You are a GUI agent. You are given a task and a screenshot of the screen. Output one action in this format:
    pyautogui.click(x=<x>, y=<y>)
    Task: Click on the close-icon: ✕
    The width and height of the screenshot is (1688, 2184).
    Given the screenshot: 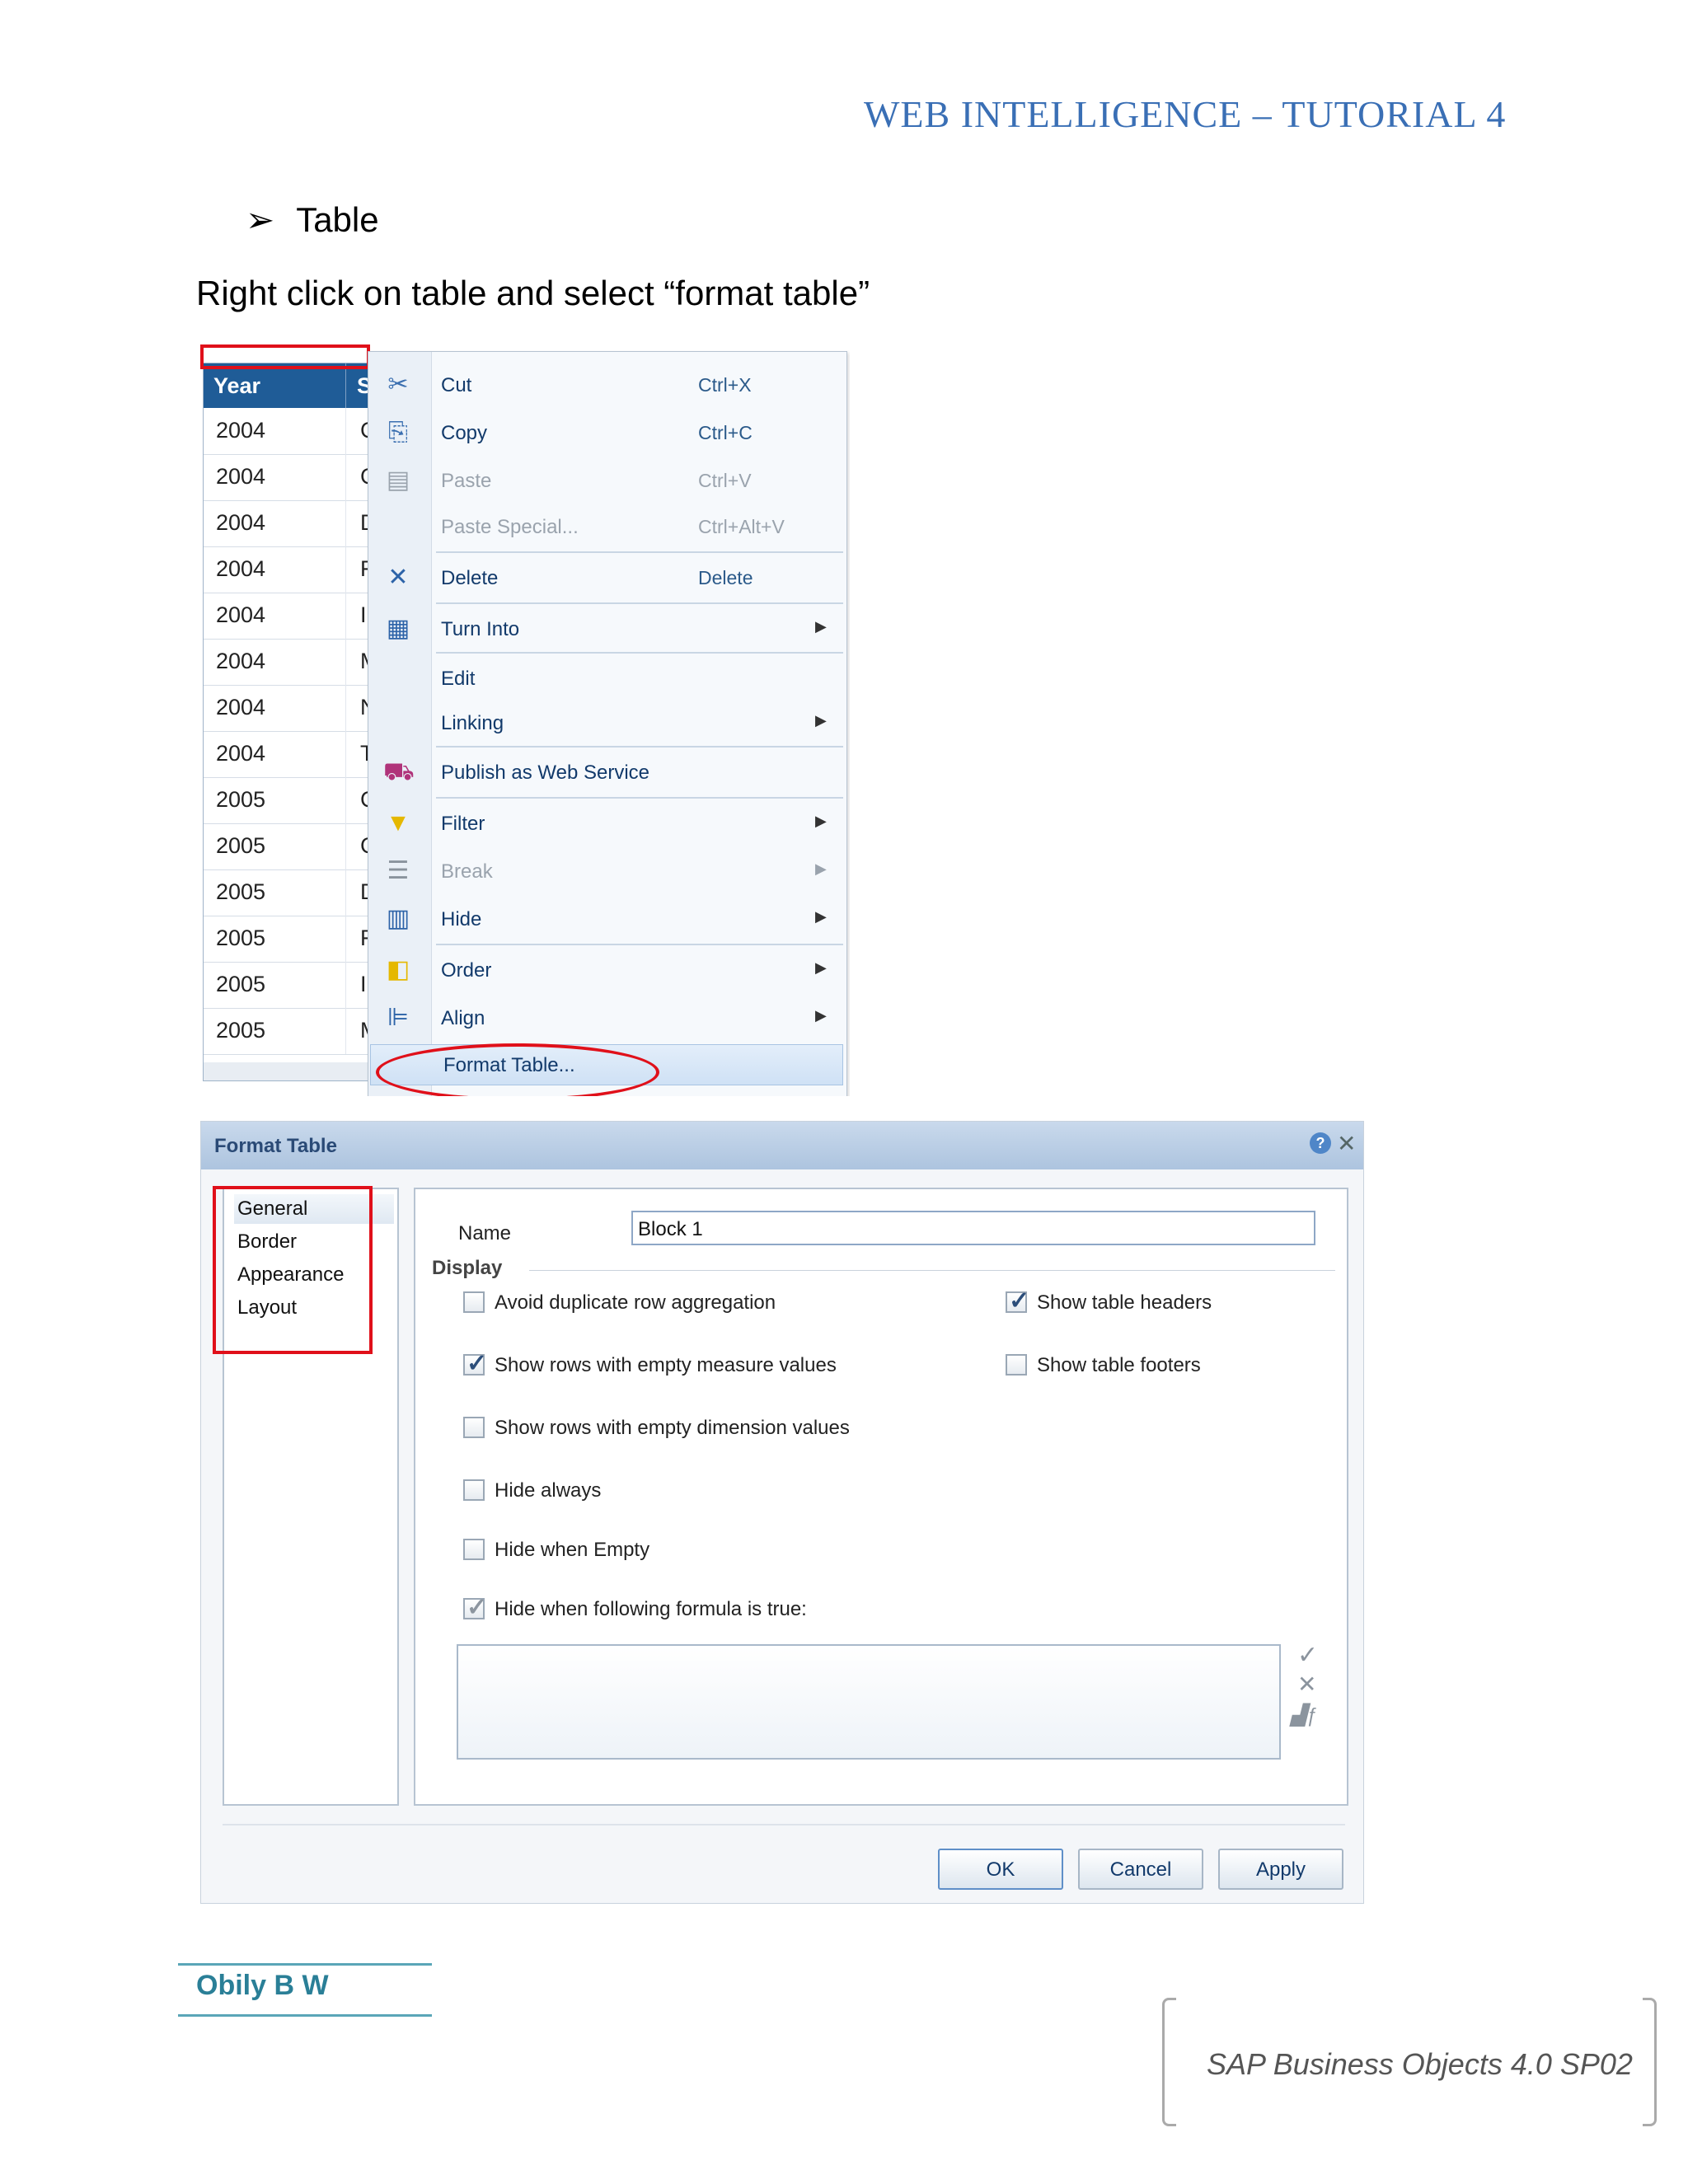 What is the action you would take?
    pyautogui.click(x=1346, y=1143)
    